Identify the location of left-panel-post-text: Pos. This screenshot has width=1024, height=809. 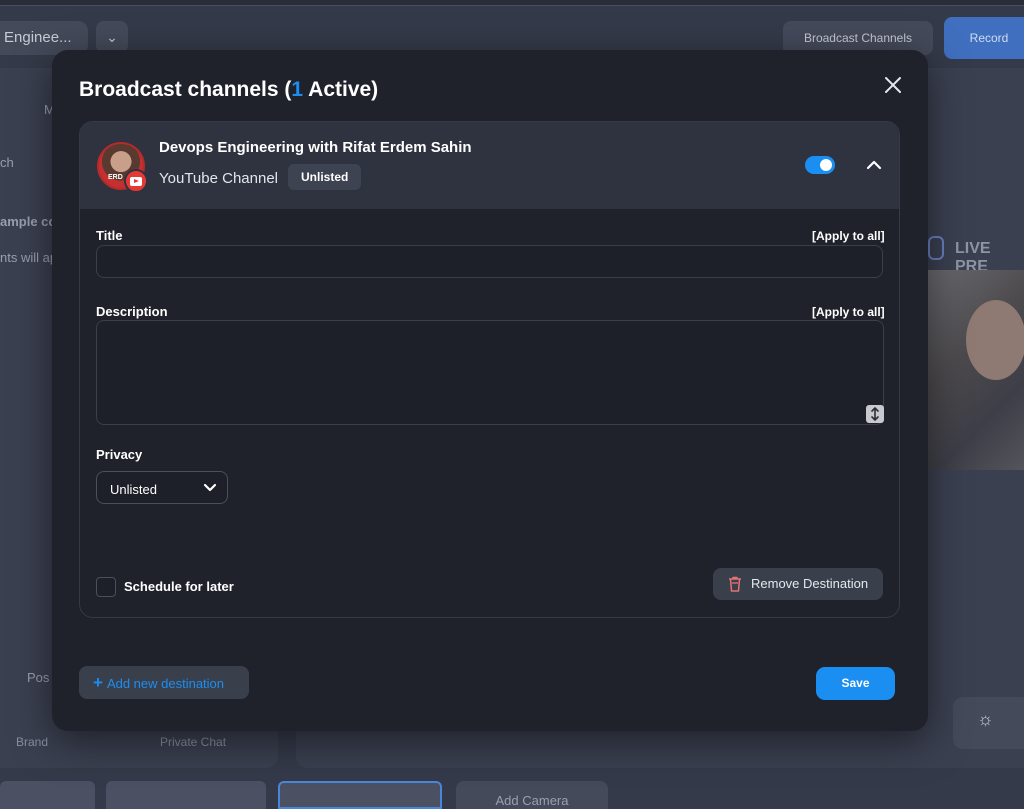
(38, 677).